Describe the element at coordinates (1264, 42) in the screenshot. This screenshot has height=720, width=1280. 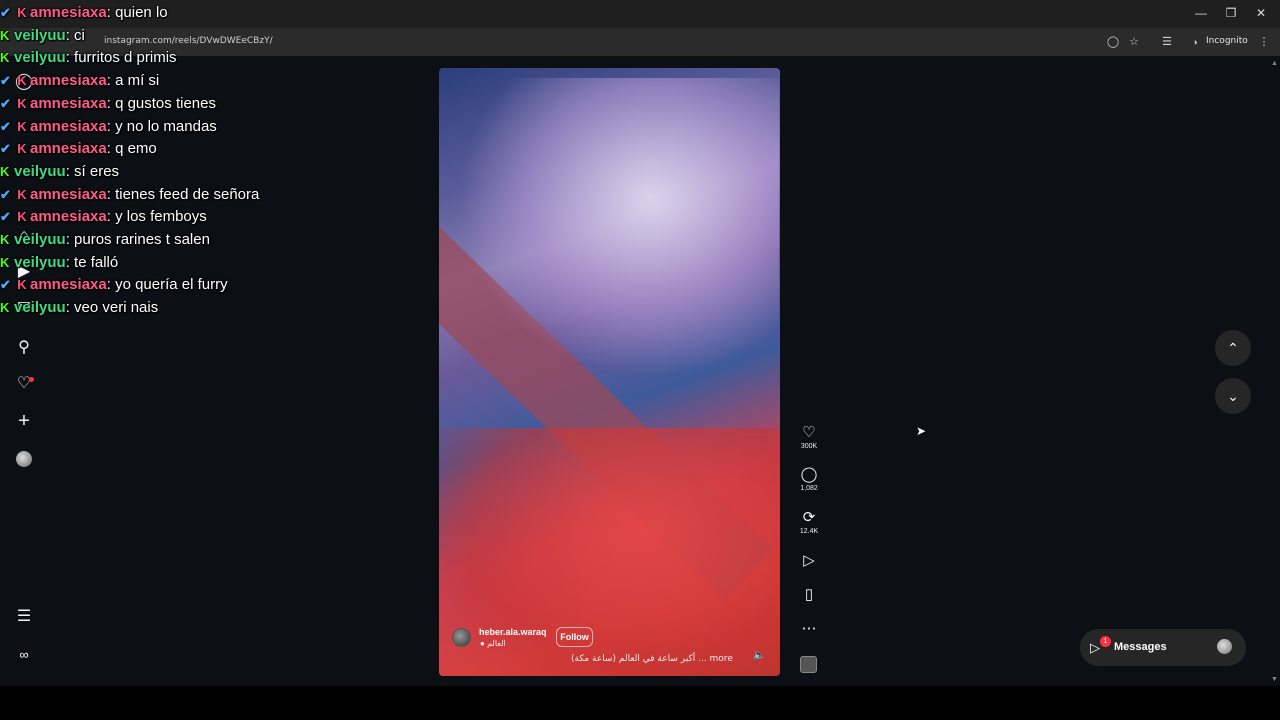
I see `kebab-menu-icon: ⋮` at that location.